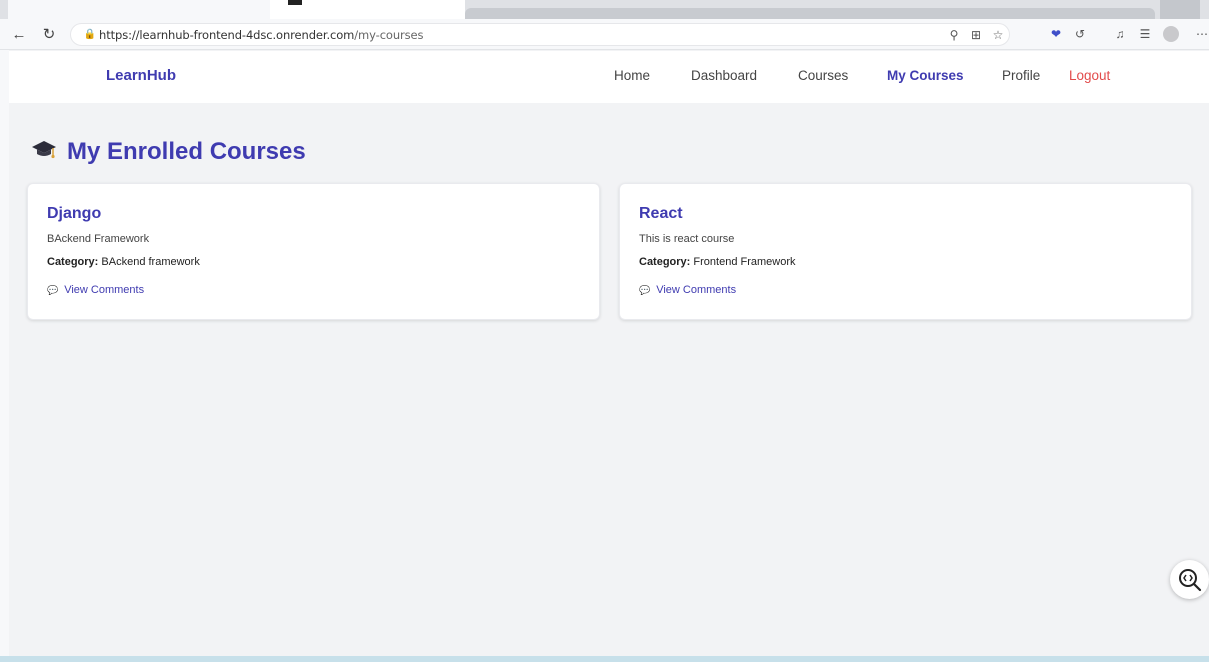 Image resolution: width=1209 pixels, height=662 pixels. I want to click on nav-home: Home, so click(632, 75).